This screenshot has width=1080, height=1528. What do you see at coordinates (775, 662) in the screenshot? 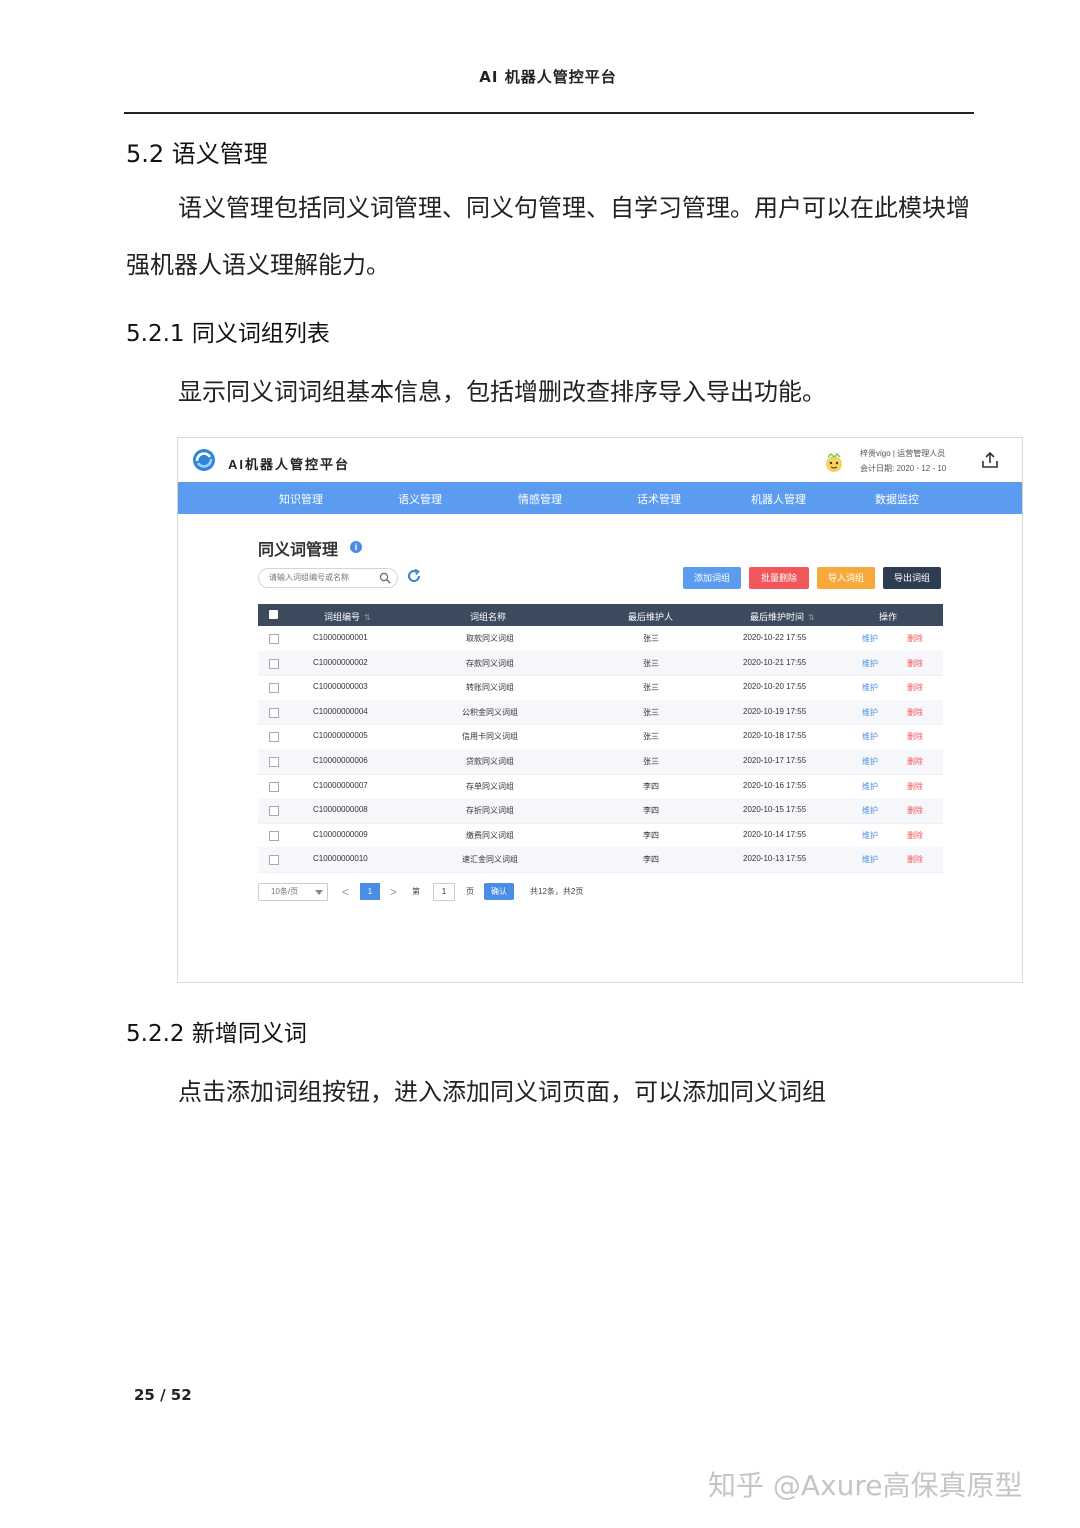
I see `cell-time: 2020-10-21 17:55` at bounding box center [775, 662].